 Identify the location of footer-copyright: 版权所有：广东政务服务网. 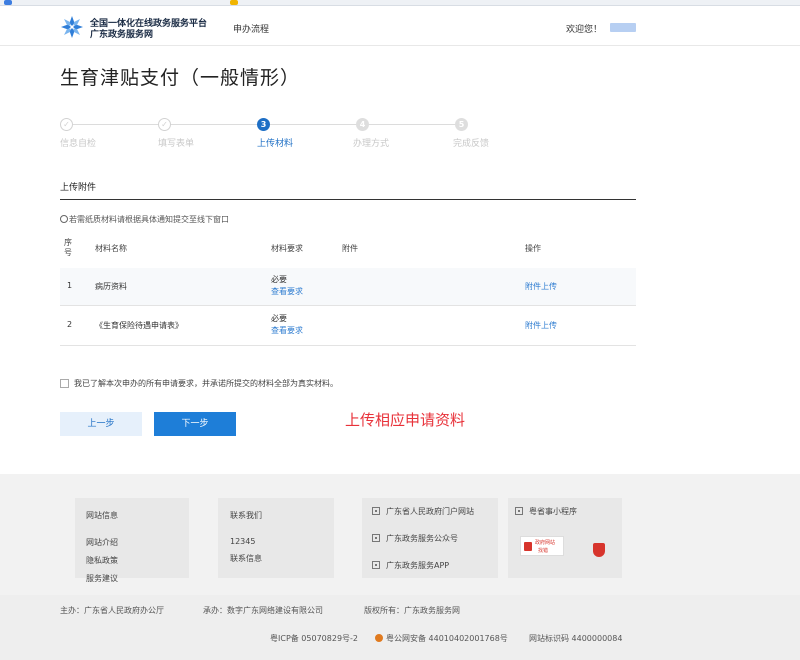
(412, 610).